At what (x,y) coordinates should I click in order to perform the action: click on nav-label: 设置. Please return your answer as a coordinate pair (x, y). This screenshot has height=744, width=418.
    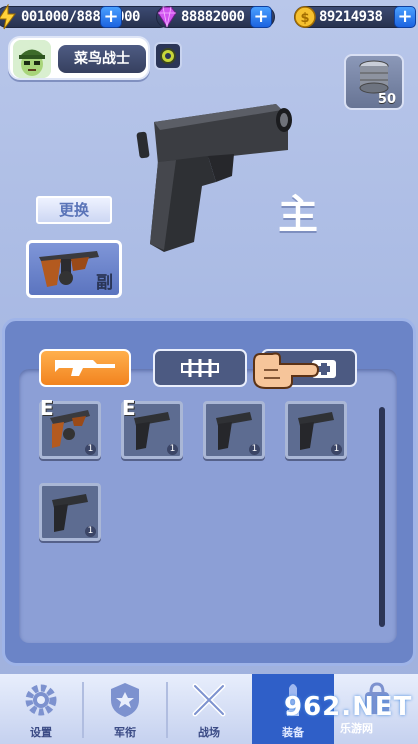
    Looking at the image, I should click on (41, 732).